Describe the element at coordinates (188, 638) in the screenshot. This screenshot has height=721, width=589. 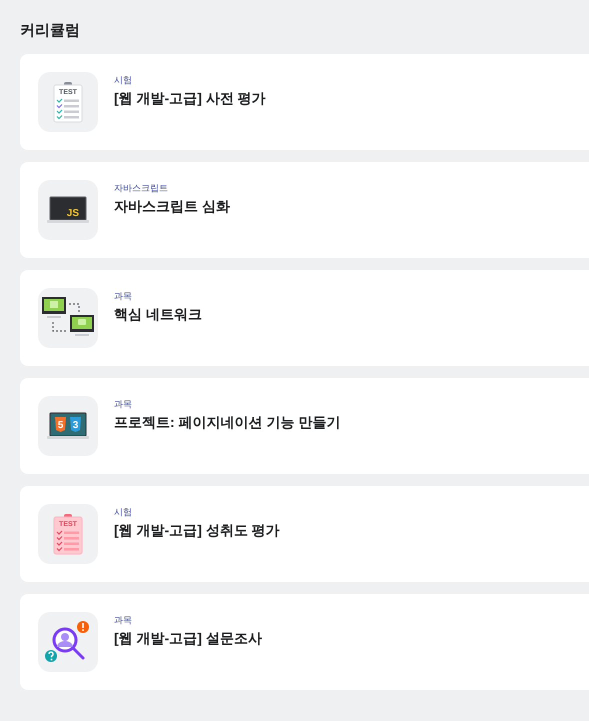
I see `course-title: [웹 개발-고급] 설문조사` at that location.